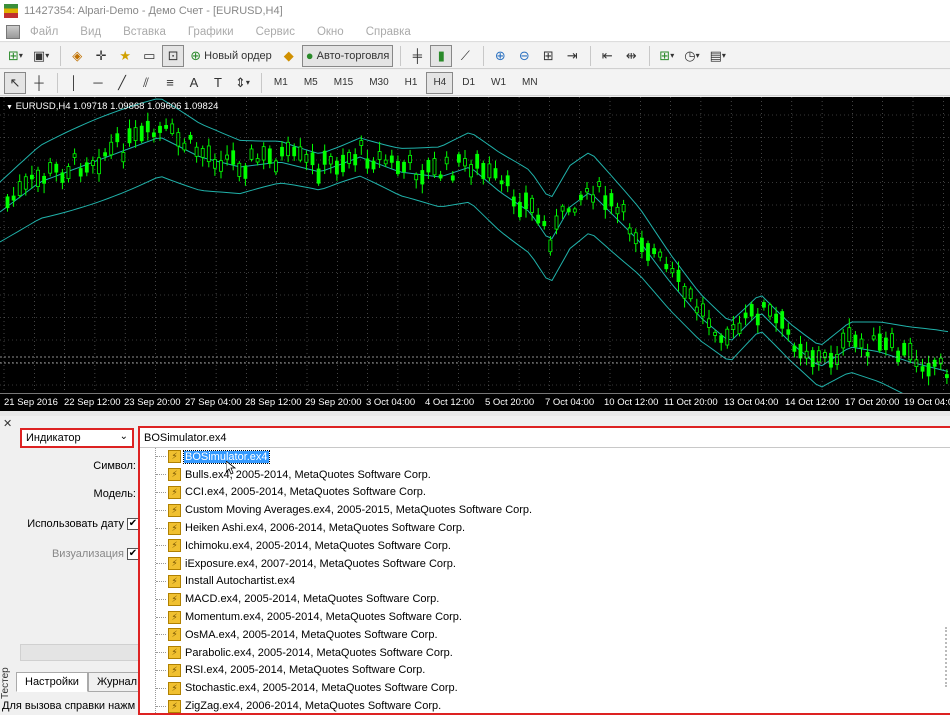 The height and width of the screenshot is (715, 950). I want to click on new-order-button: ⊕ Новый ордер, so click(231, 56).